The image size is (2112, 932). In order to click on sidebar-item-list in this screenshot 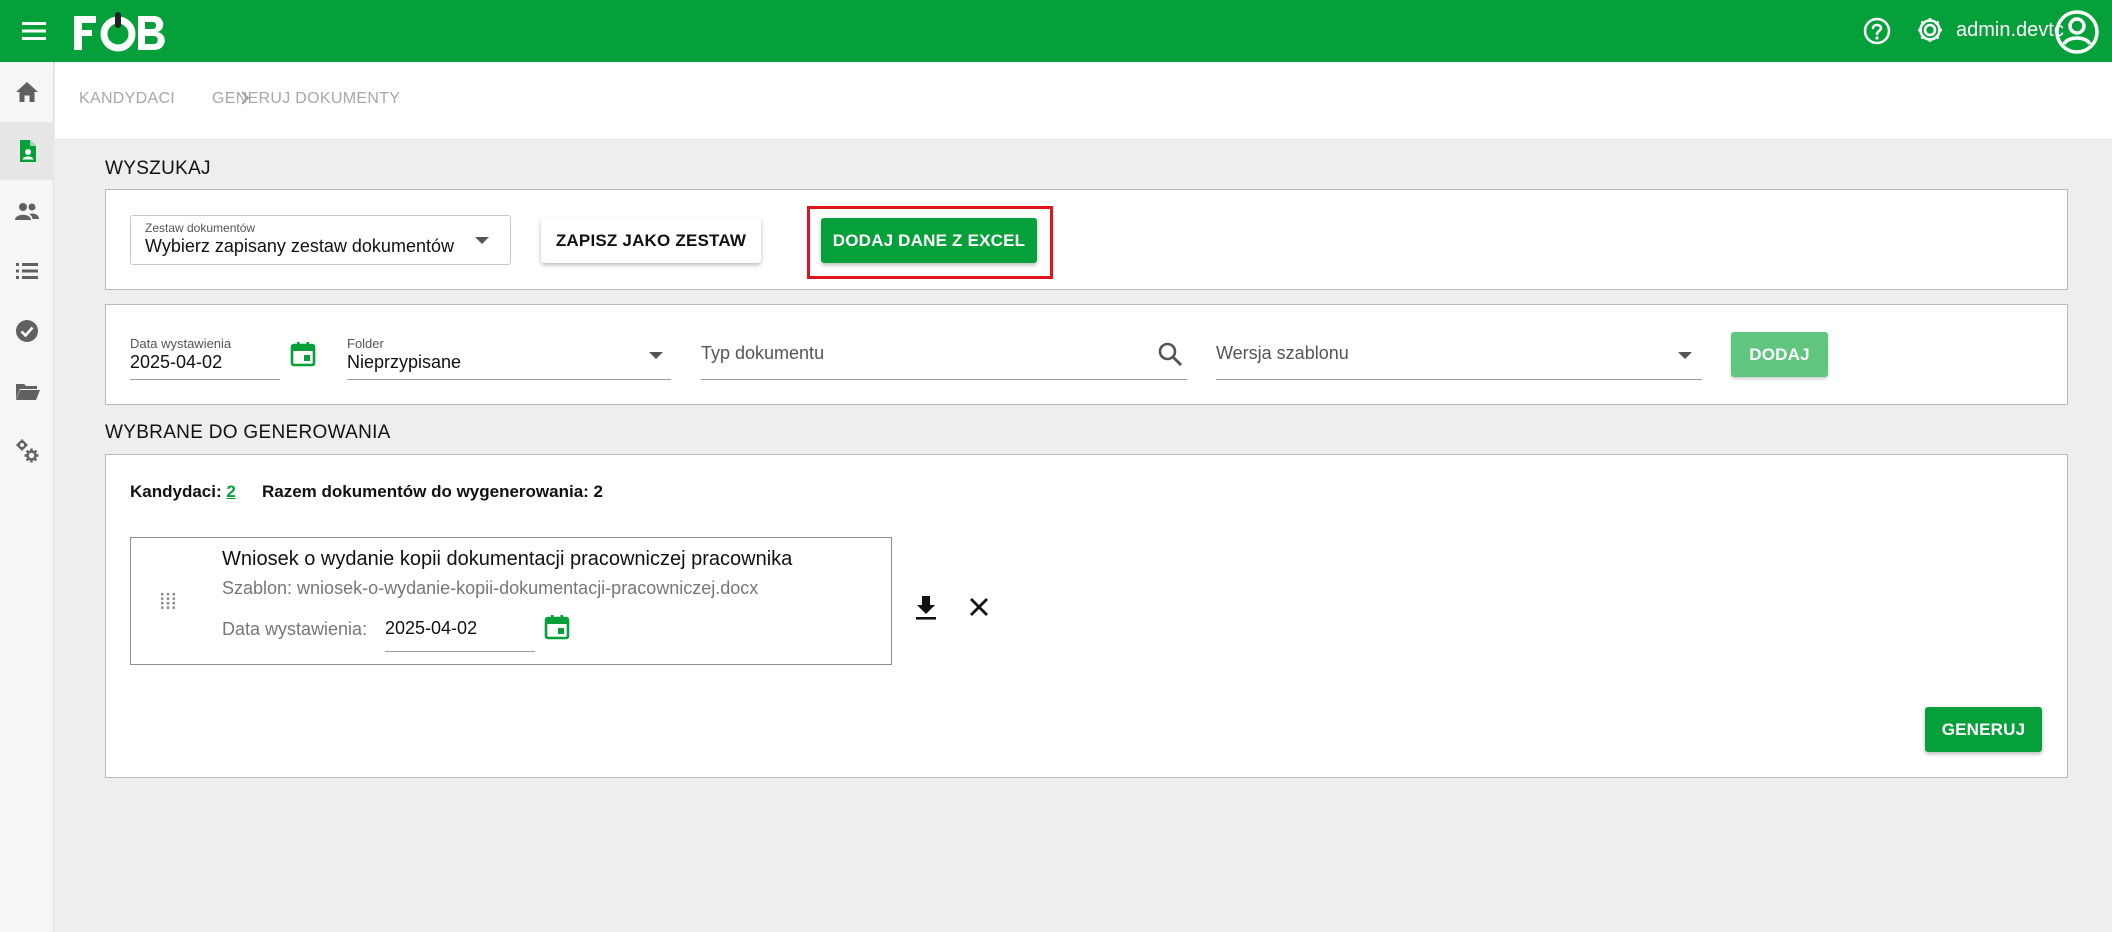, I will do `click(27, 271)`.